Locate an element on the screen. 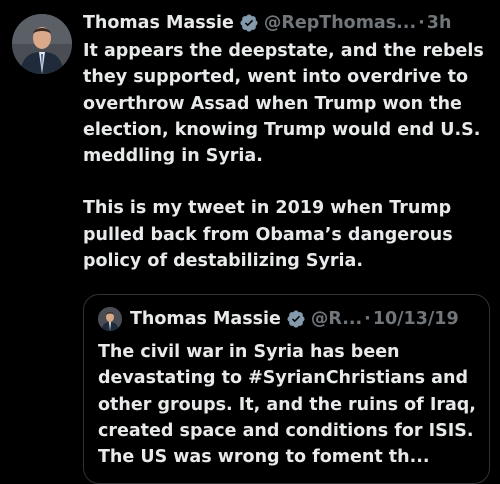  quoted-author-avatar-image is located at coordinates (110, 319).